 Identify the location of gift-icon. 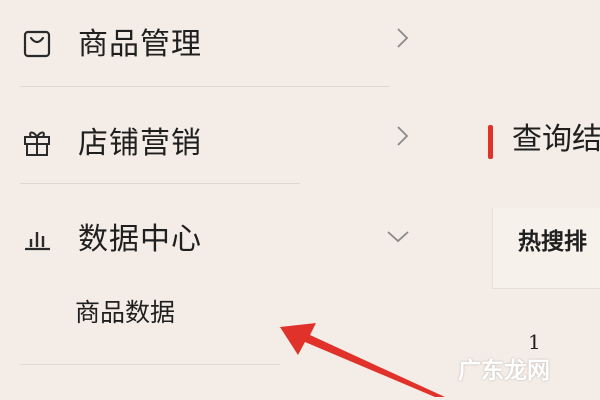
(37, 143).